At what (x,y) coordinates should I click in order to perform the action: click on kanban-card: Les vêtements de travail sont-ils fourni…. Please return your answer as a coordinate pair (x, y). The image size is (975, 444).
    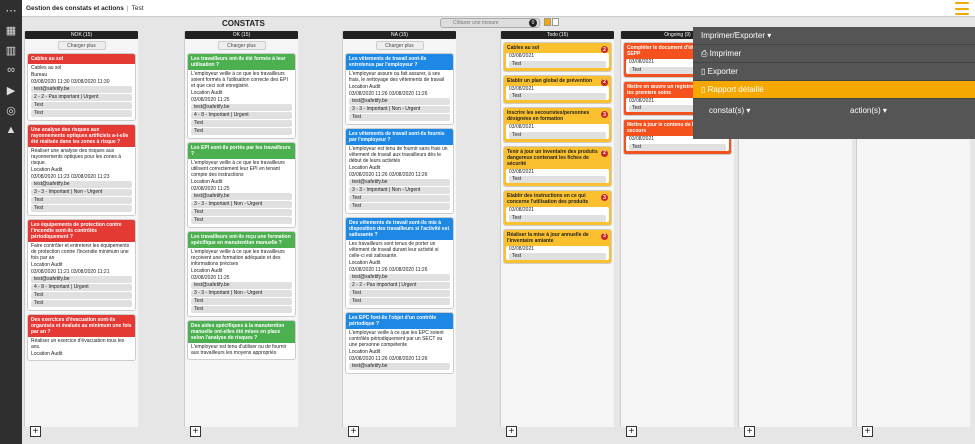
    Looking at the image, I should click on (399, 171).